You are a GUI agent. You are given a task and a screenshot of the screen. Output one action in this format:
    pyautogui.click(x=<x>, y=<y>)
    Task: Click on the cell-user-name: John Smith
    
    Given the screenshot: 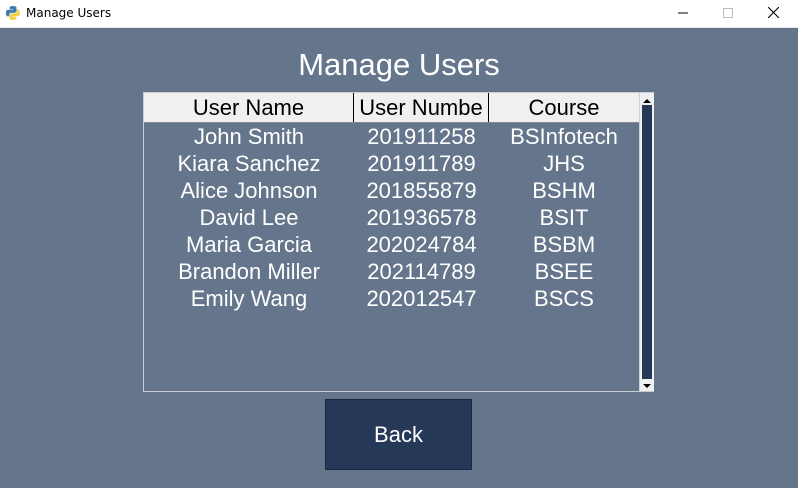 What is the action you would take?
    pyautogui.click(x=249, y=136)
    